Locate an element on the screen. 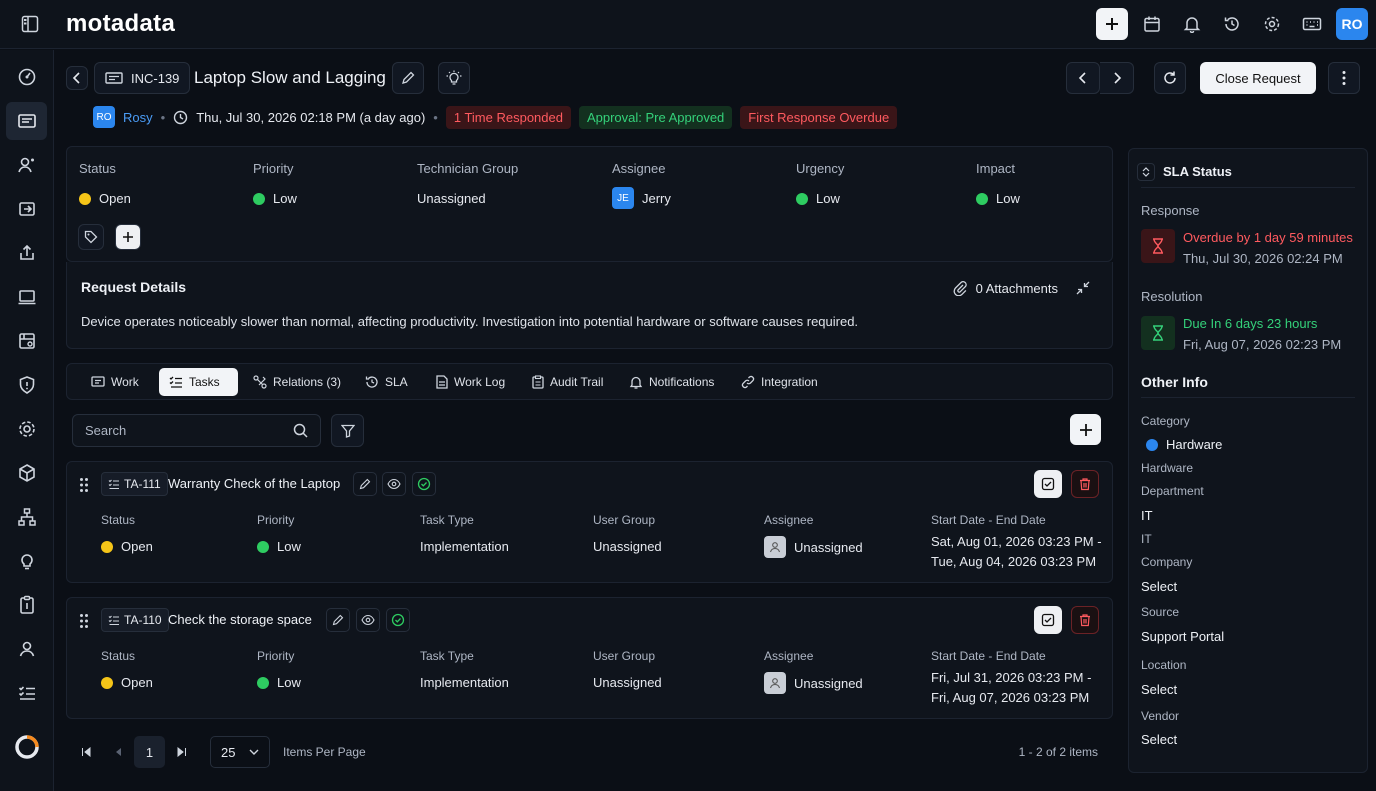 Image resolution: width=1376 pixels, height=791 pixels. prev-page-icon is located at coordinates (118, 752).